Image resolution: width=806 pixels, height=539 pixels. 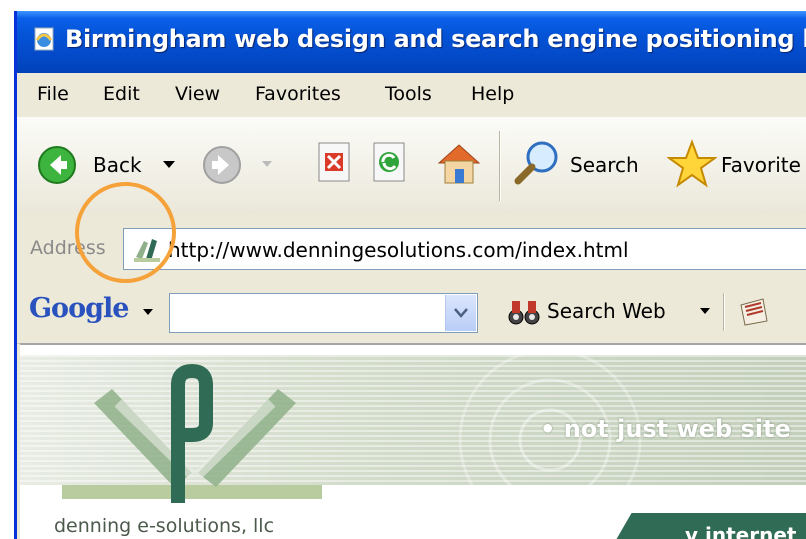 I want to click on google-toolbar: Google Search Web, so click(x=411, y=312).